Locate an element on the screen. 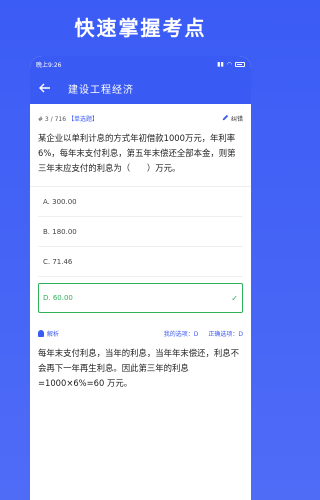 The image size is (320, 500). promo-headline: 快速掌握考点 is located at coordinates (140, 28).